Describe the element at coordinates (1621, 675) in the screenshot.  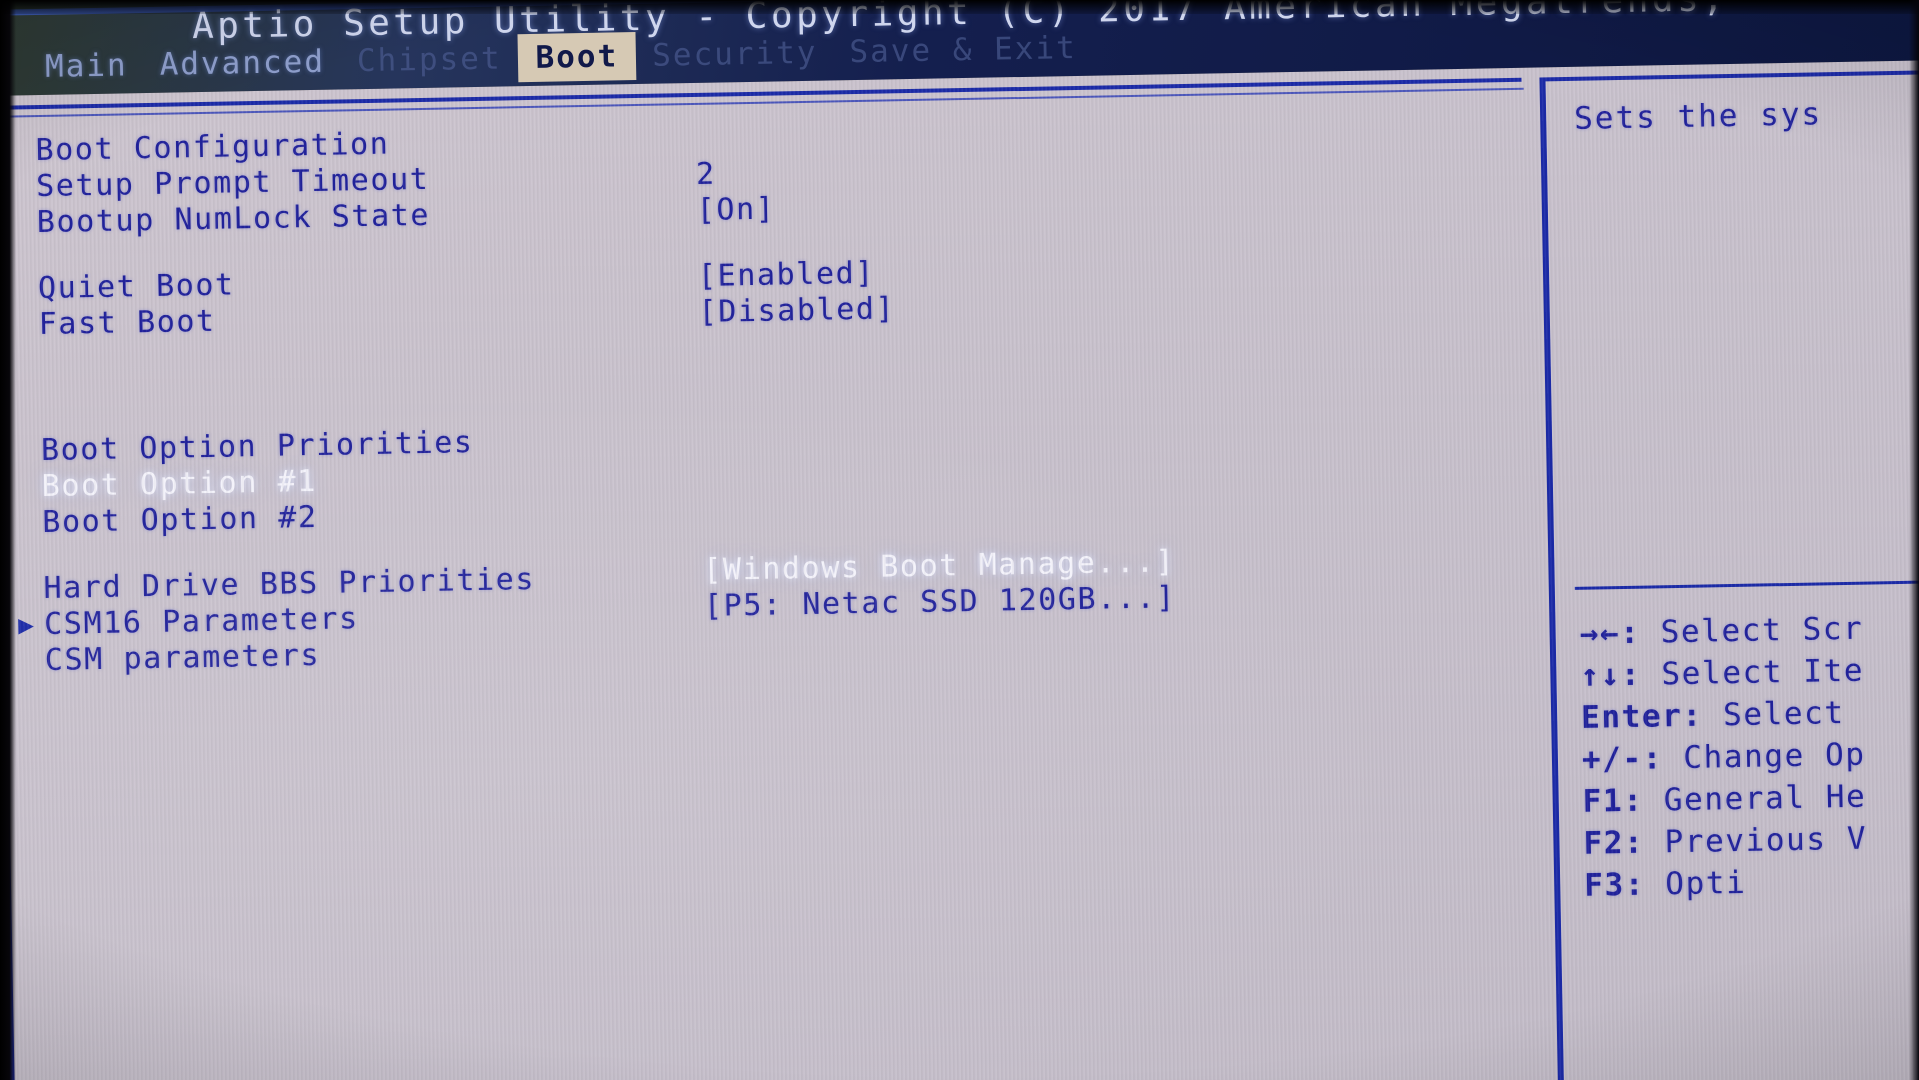
I see `key-arrows-vertical: ↑↓:` at that location.